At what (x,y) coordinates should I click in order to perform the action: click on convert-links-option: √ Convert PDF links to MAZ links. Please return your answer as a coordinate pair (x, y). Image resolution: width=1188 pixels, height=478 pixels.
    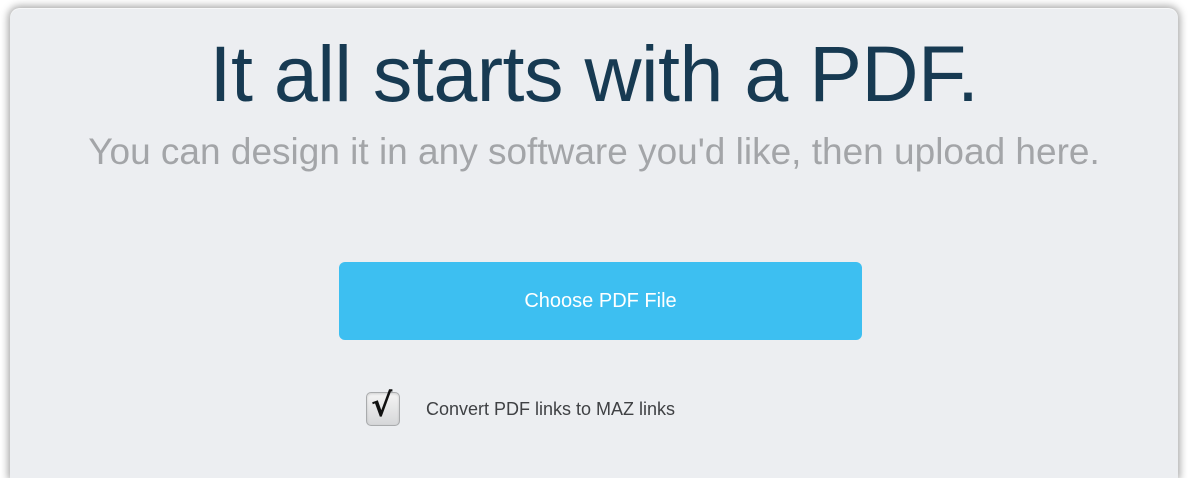
    Looking at the image, I should click on (520, 407).